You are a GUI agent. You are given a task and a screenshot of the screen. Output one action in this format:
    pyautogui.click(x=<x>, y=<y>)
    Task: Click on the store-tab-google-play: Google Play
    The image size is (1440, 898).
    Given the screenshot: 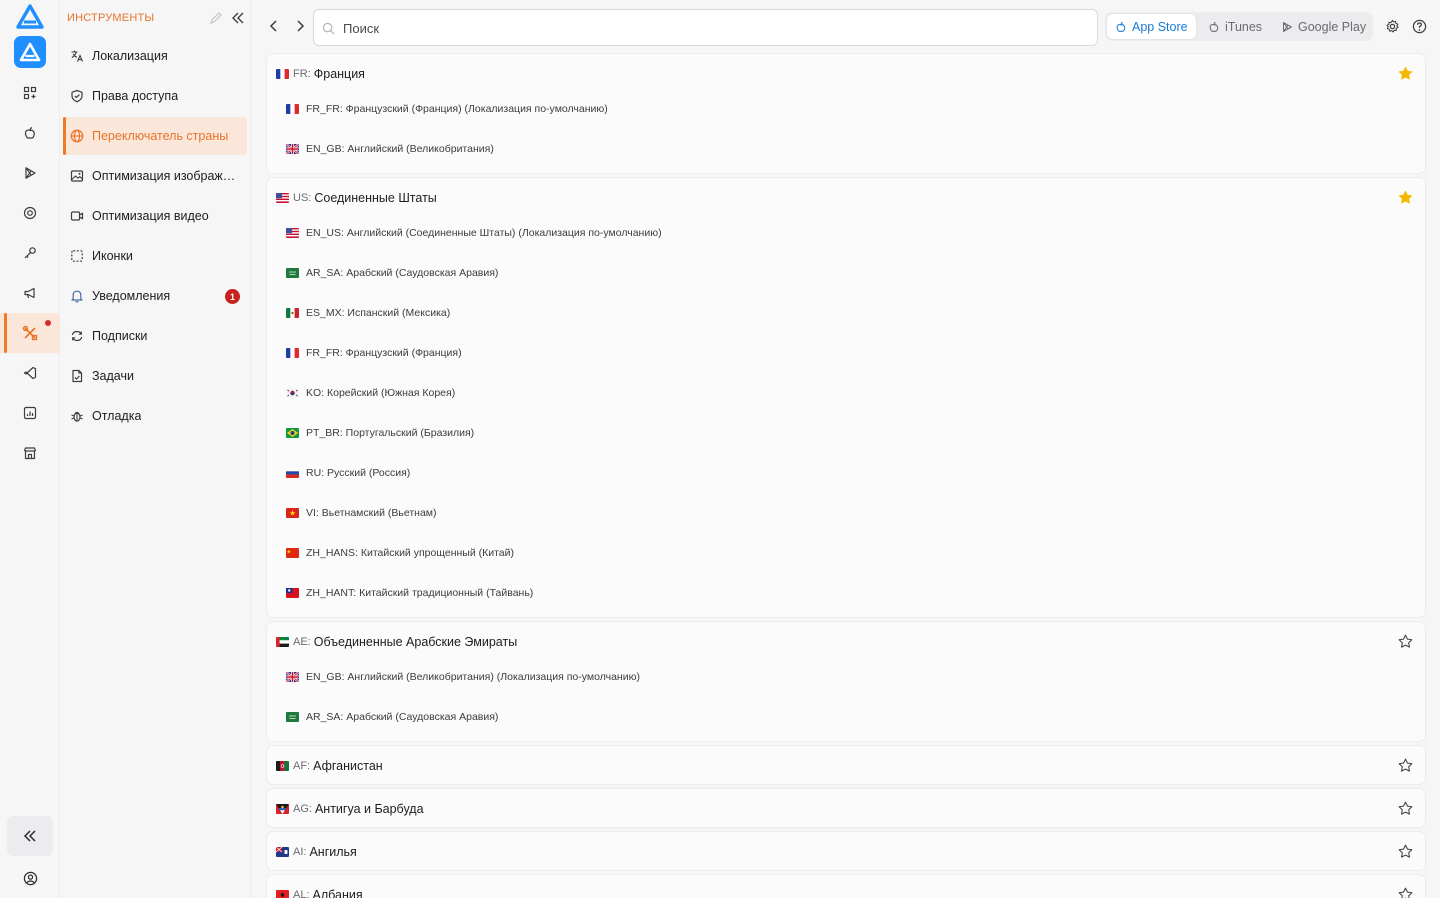 What is the action you would take?
    pyautogui.click(x=1323, y=26)
    